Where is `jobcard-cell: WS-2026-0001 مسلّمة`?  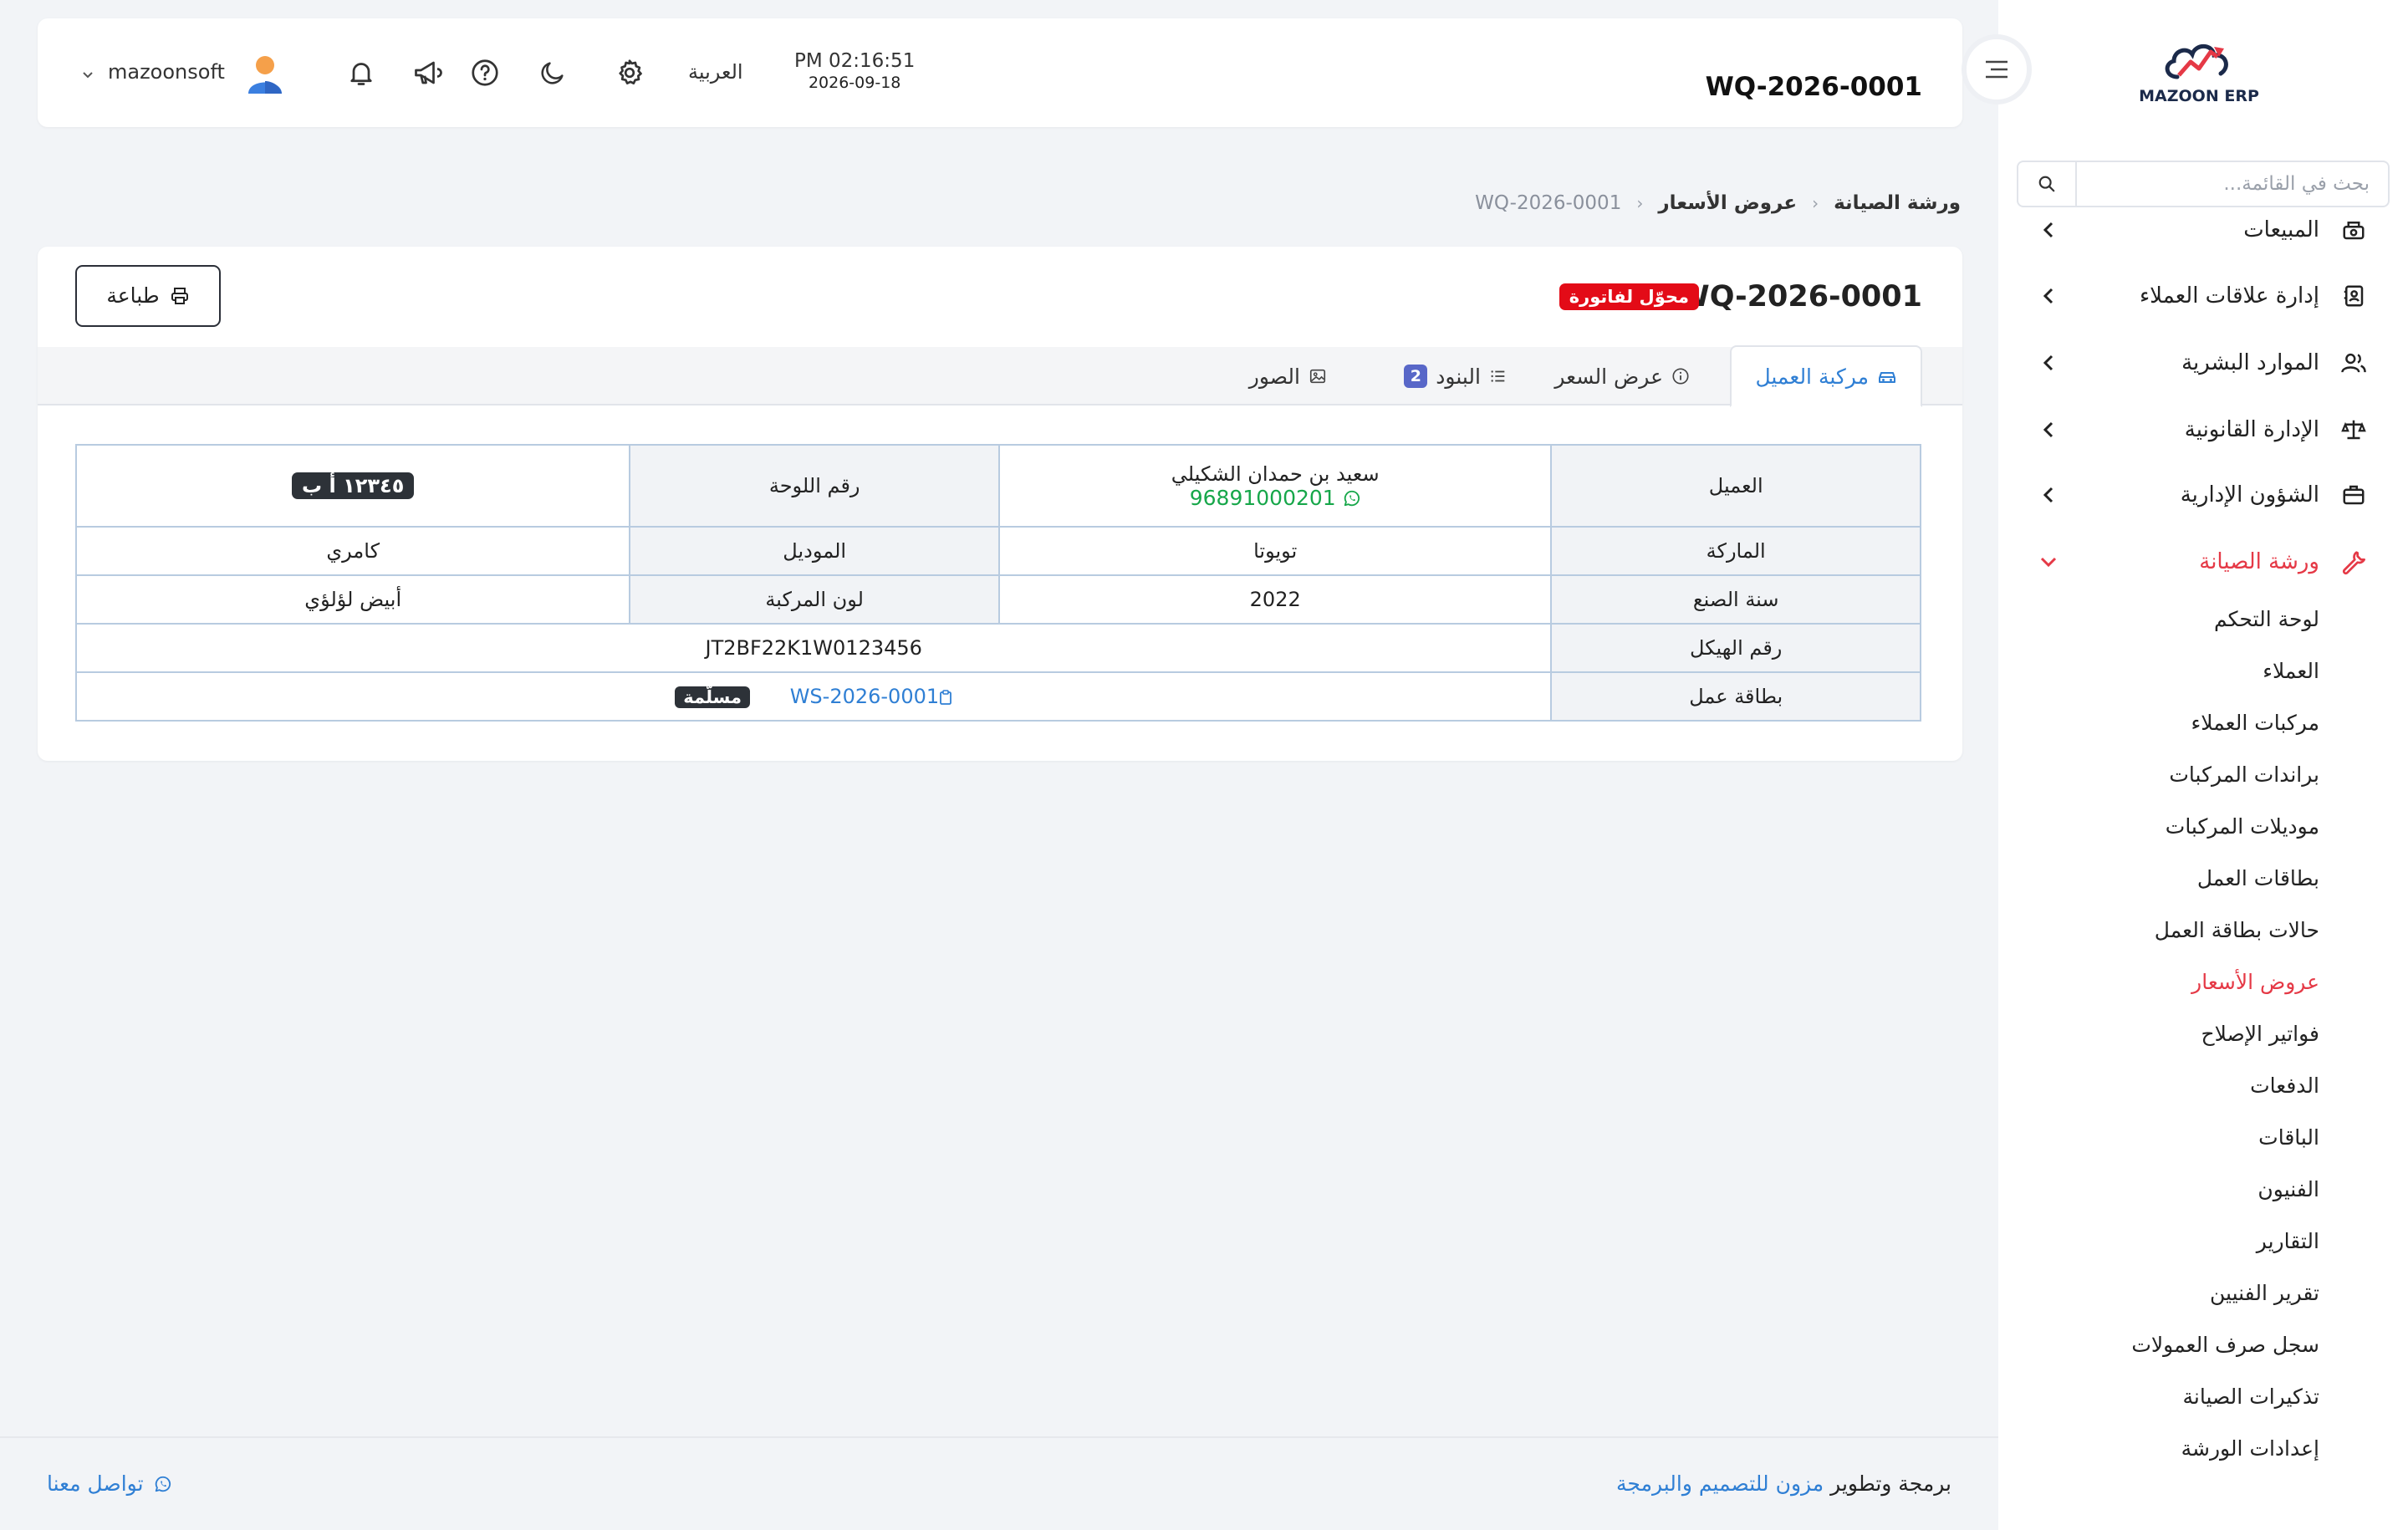
jobcard-cell: WS-2026-0001 مسلّمة is located at coordinates (813, 696).